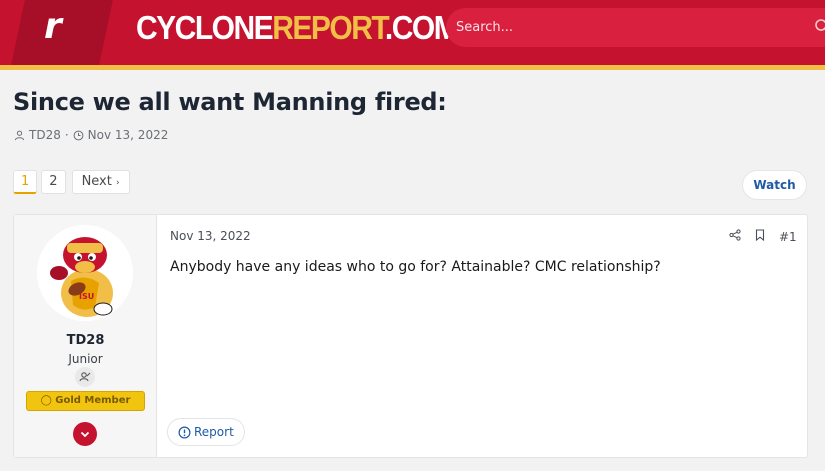 The image size is (825, 471). Describe the element at coordinates (230, 102) in the screenshot. I see `thread-title: Since we all want Manning fired:` at that location.